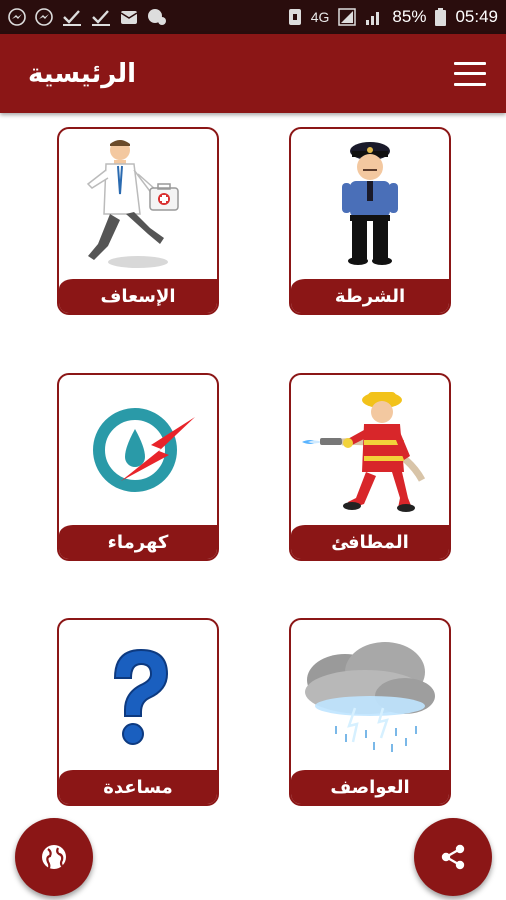 The width and height of the screenshot is (506, 900). I want to click on tile-label: العواصف, so click(370, 787).